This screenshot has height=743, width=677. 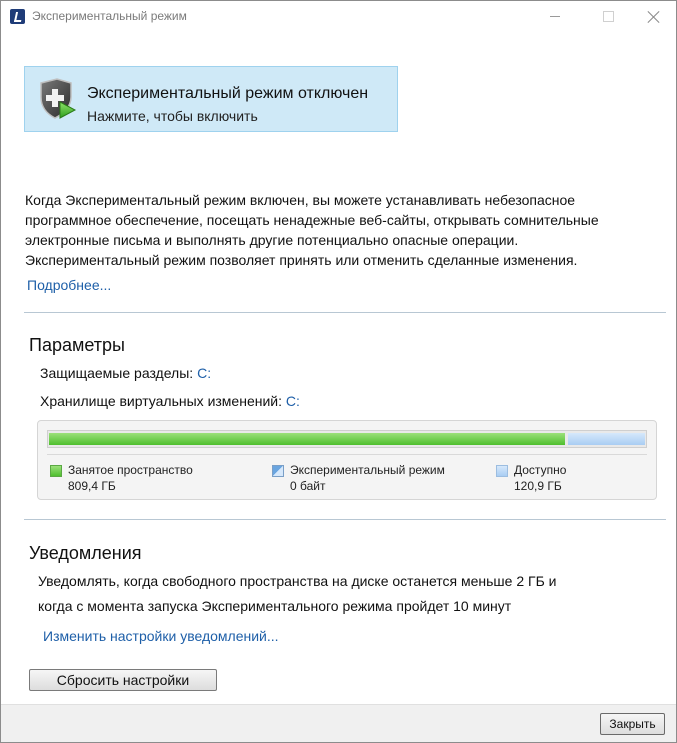 What do you see at coordinates (56, 471) in the screenshot?
I see `used-swatch-icon` at bounding box center [56, 471].